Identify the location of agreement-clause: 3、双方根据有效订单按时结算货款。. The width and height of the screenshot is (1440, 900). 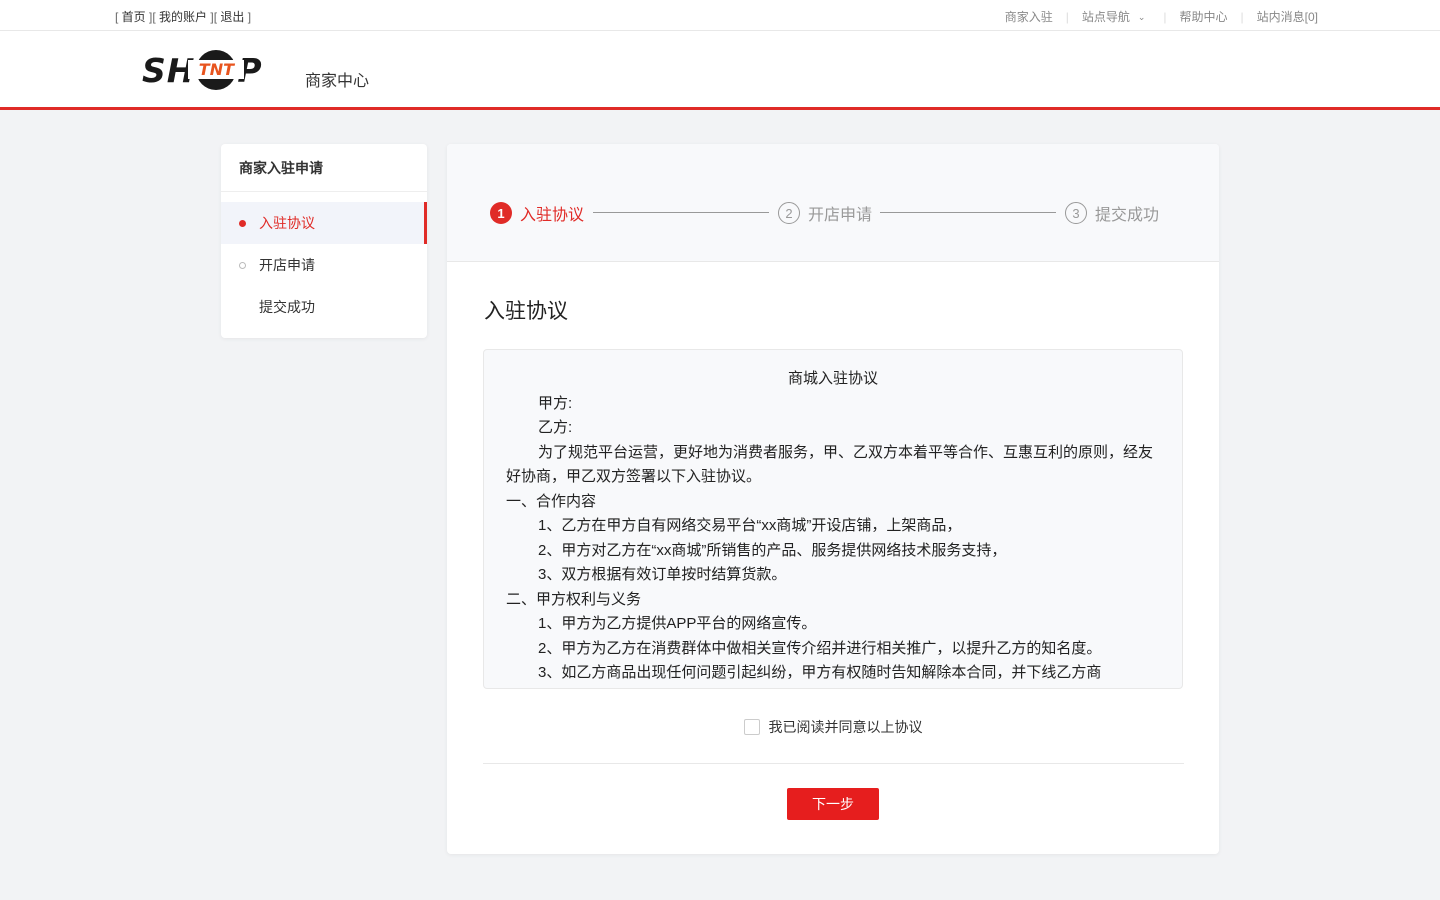
(662, 574).